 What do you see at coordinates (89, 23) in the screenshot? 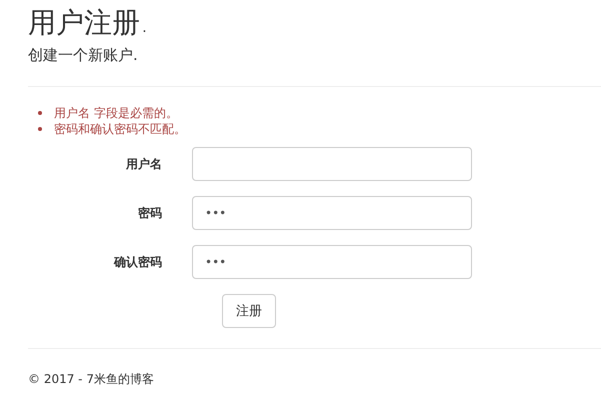
I see `page-title: 用户注册.` at bounding box center [89, 23].